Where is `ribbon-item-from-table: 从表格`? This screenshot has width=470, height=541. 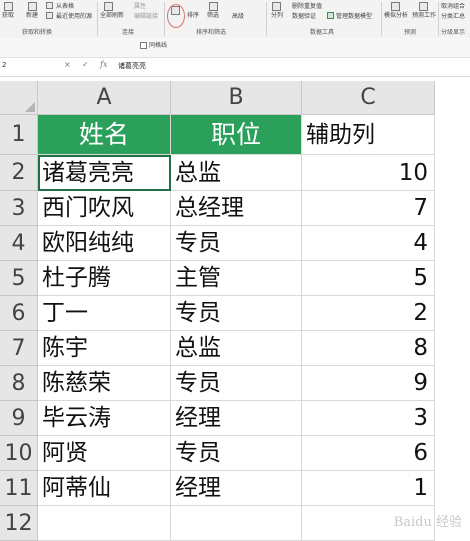 ribbon-item-from-table: 从表格 is located at coordinates (65, 6).